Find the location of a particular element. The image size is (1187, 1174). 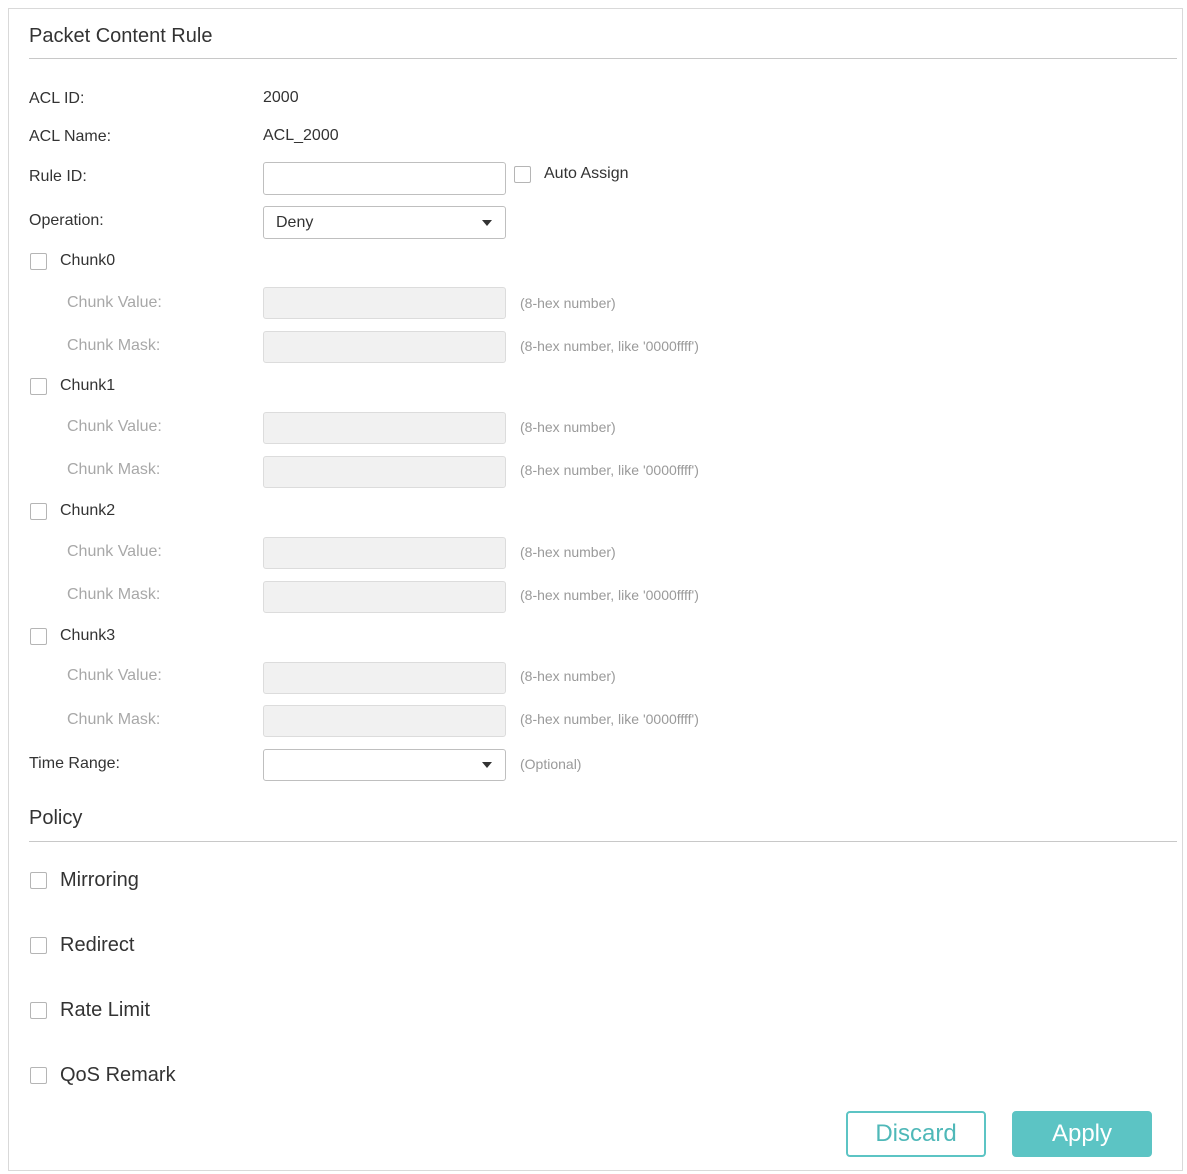

chunk3-value-label: Chunk Value: is located at coordinates (114, 675).